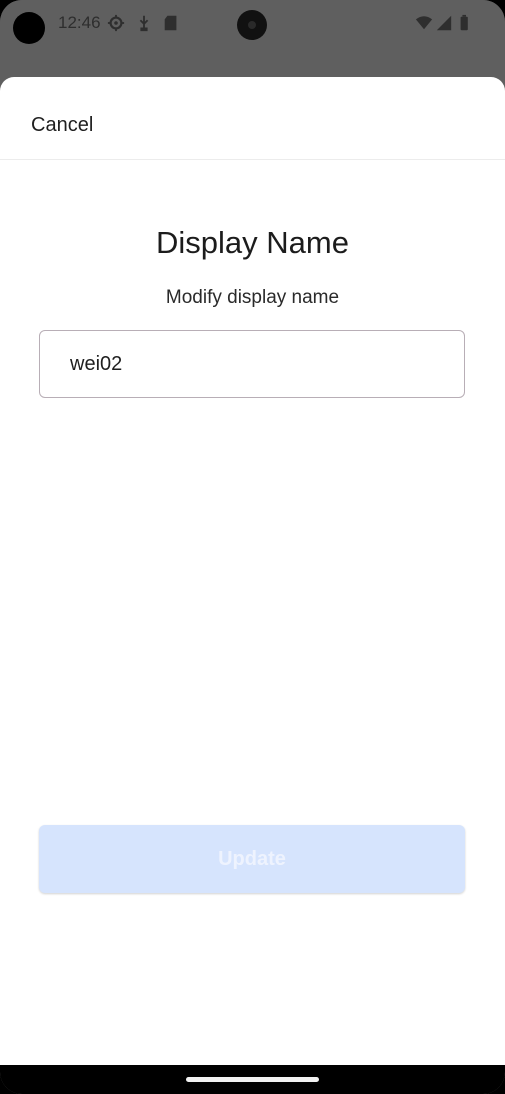 The width and height of the screenshot is (505, 1094). Describe the element at coordinates (170, 23) in the screenshot. I see `sd-card-icon` at that location.